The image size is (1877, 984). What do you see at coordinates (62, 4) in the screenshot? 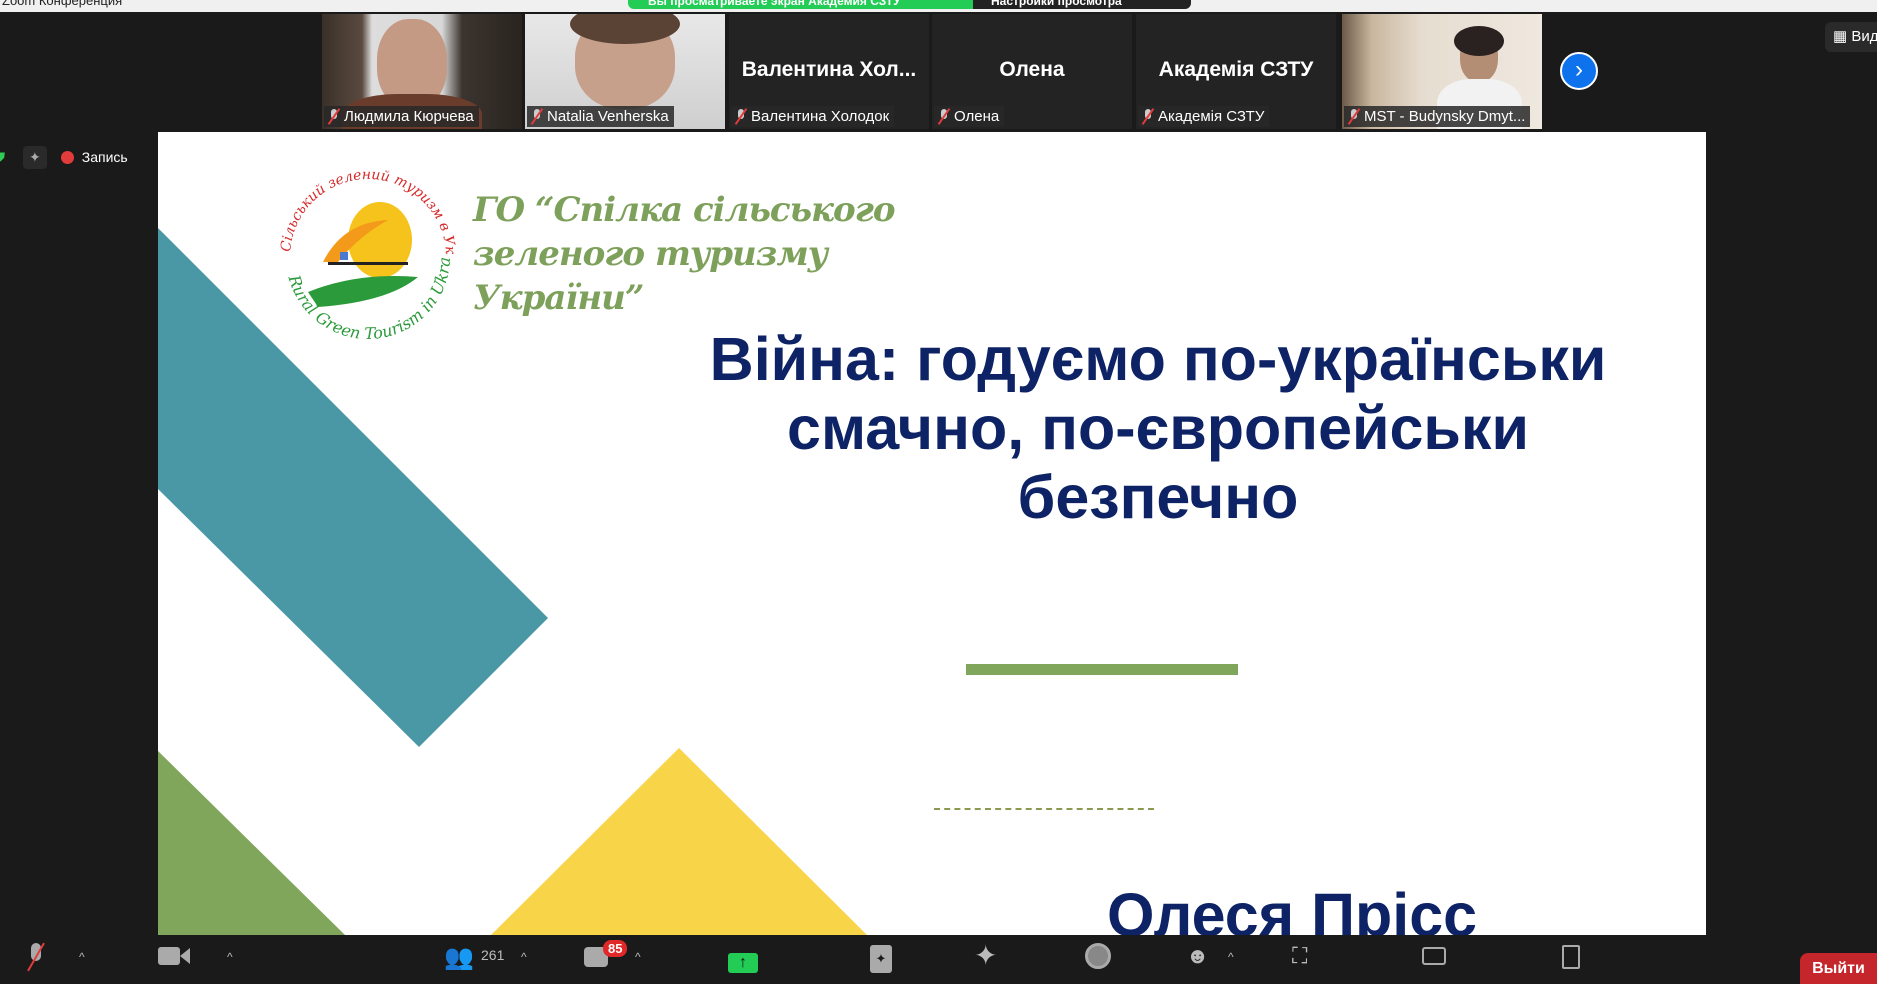
I see `window-title: Zoom Конференция` at bounding box center [62, 4].